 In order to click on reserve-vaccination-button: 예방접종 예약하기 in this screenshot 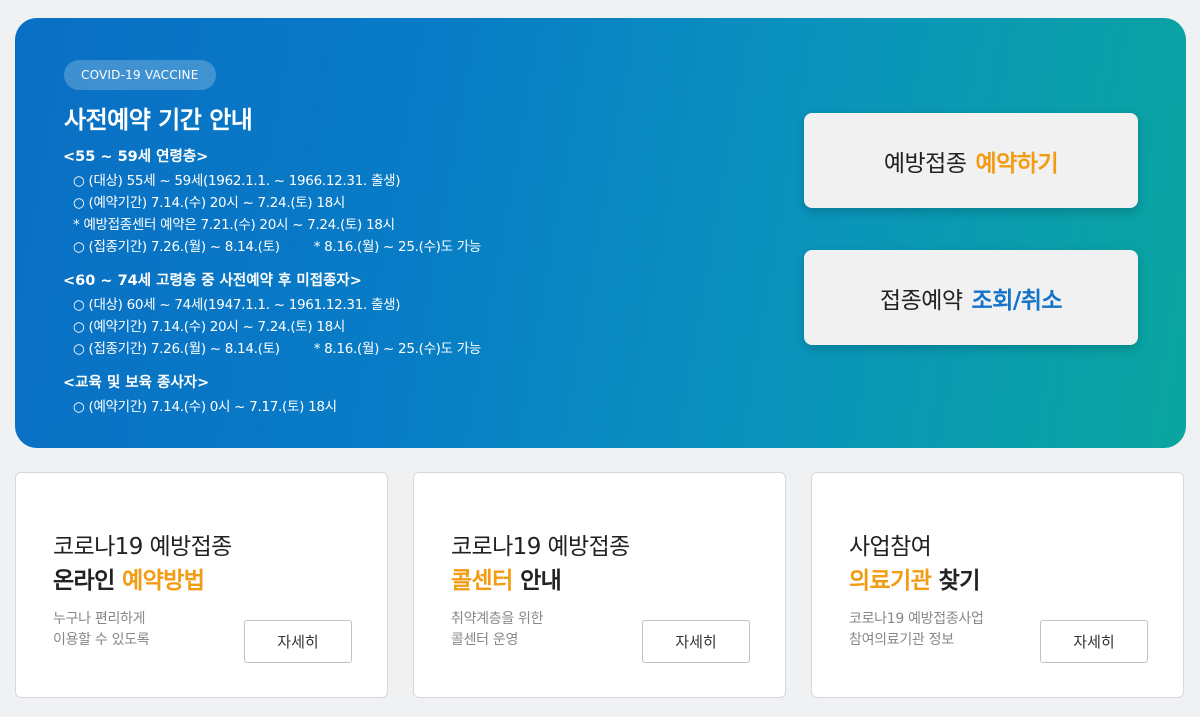, I will do `click(971, 160)`.